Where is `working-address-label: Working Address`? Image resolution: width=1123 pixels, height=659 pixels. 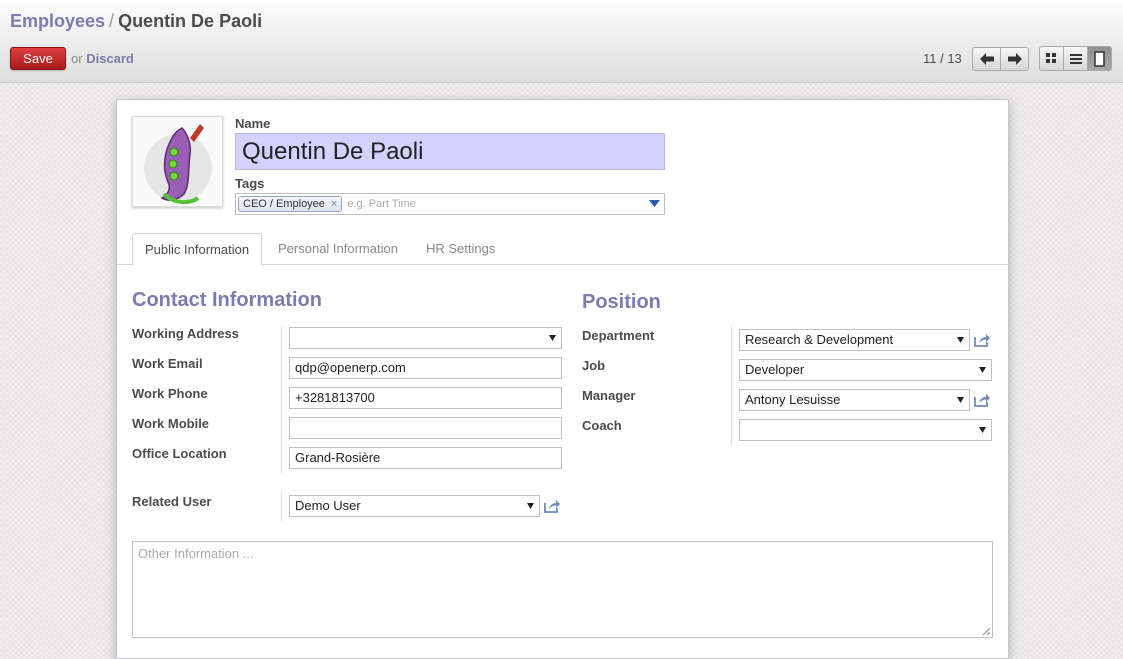 working-address-label: Working Address is located at coordinates (185, 333).